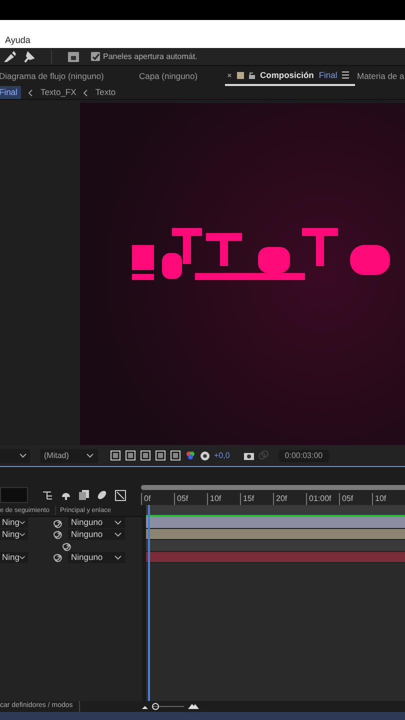 The image size is (405, 720). I want to click on graph-editor-icon, so click(120, 495).